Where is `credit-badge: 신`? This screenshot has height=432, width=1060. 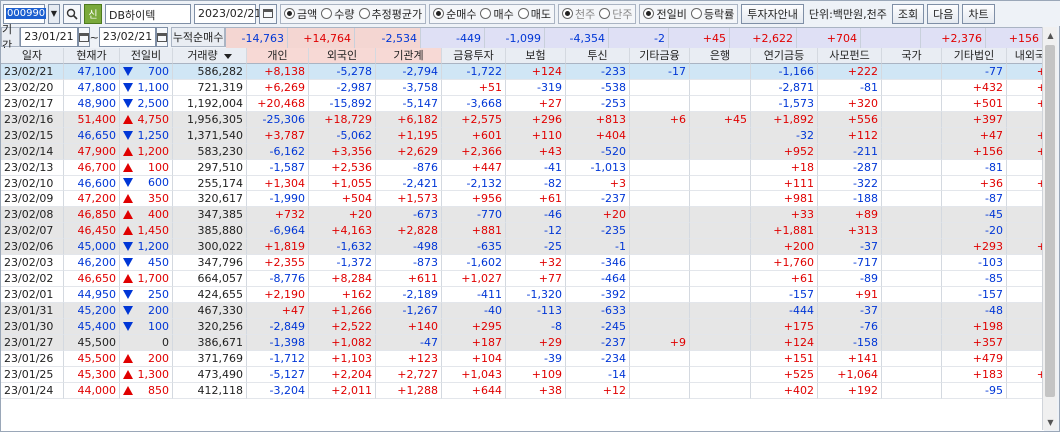
credit-badge: 신 is located at coordinates (93, 13).